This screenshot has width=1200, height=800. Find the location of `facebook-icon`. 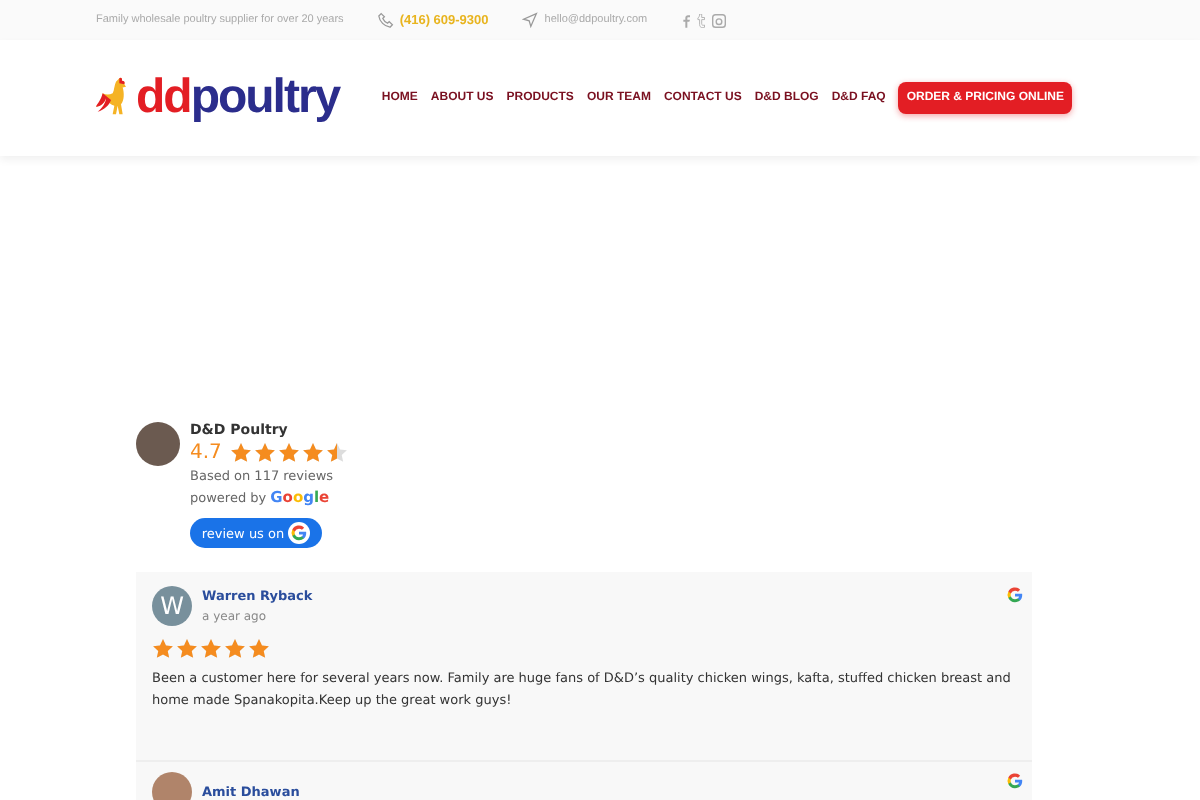

facebook-icon is located at coordinates (685, 20).